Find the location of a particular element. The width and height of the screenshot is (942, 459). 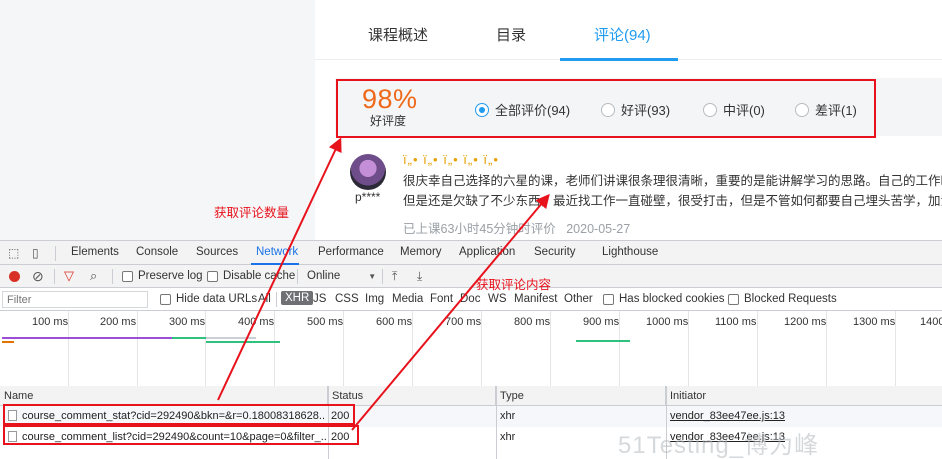

type-filter-ws: WS is located at coordinates (497, 299).